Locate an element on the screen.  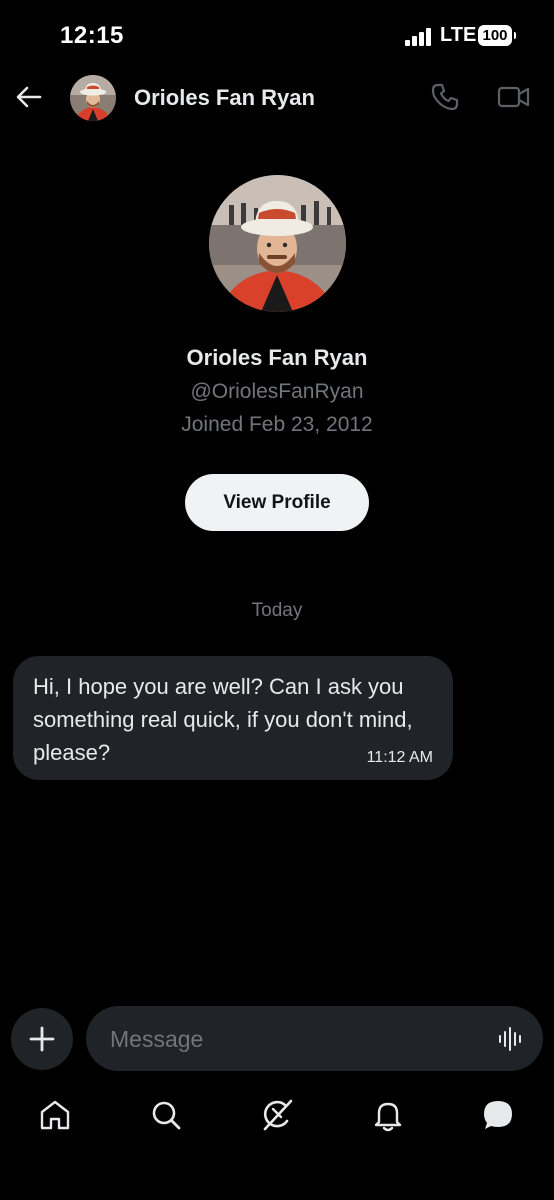
status-bar: 12:15 LTE 100 is located at coordinates (277, 35).